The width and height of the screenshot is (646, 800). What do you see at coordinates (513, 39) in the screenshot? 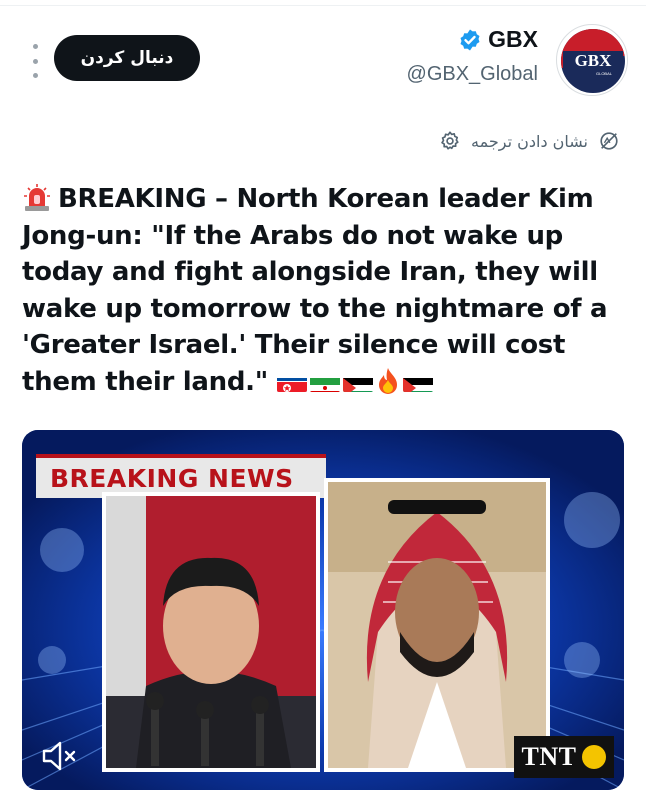
I see `display-name-text: GBX` at bounding box center [513, 39].